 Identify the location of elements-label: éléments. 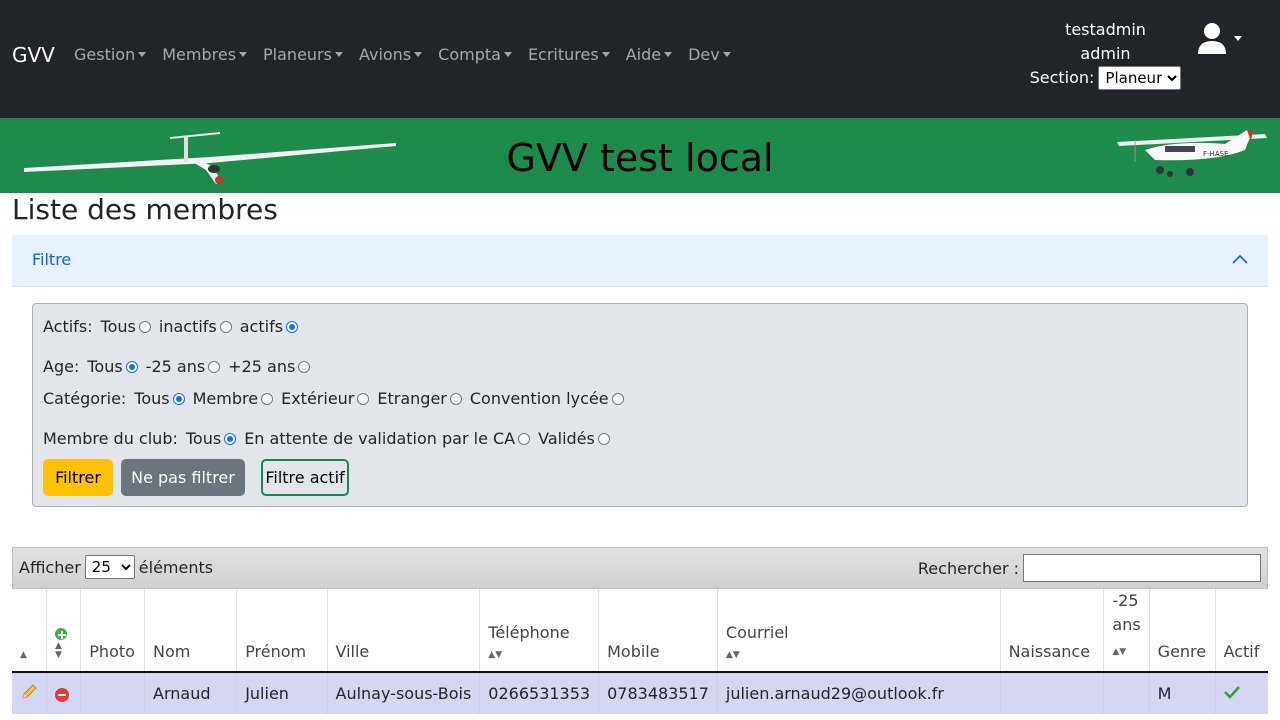
(176, 567).